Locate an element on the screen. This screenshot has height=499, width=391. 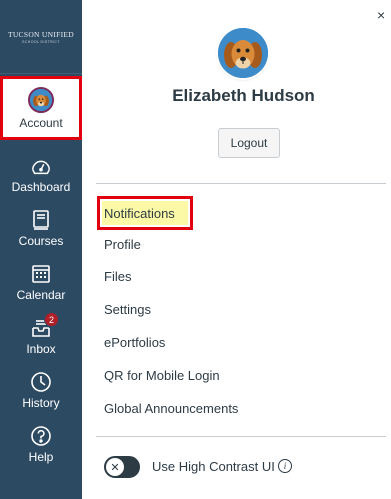
settings-link: Settings is located at coordinates (127, 310).